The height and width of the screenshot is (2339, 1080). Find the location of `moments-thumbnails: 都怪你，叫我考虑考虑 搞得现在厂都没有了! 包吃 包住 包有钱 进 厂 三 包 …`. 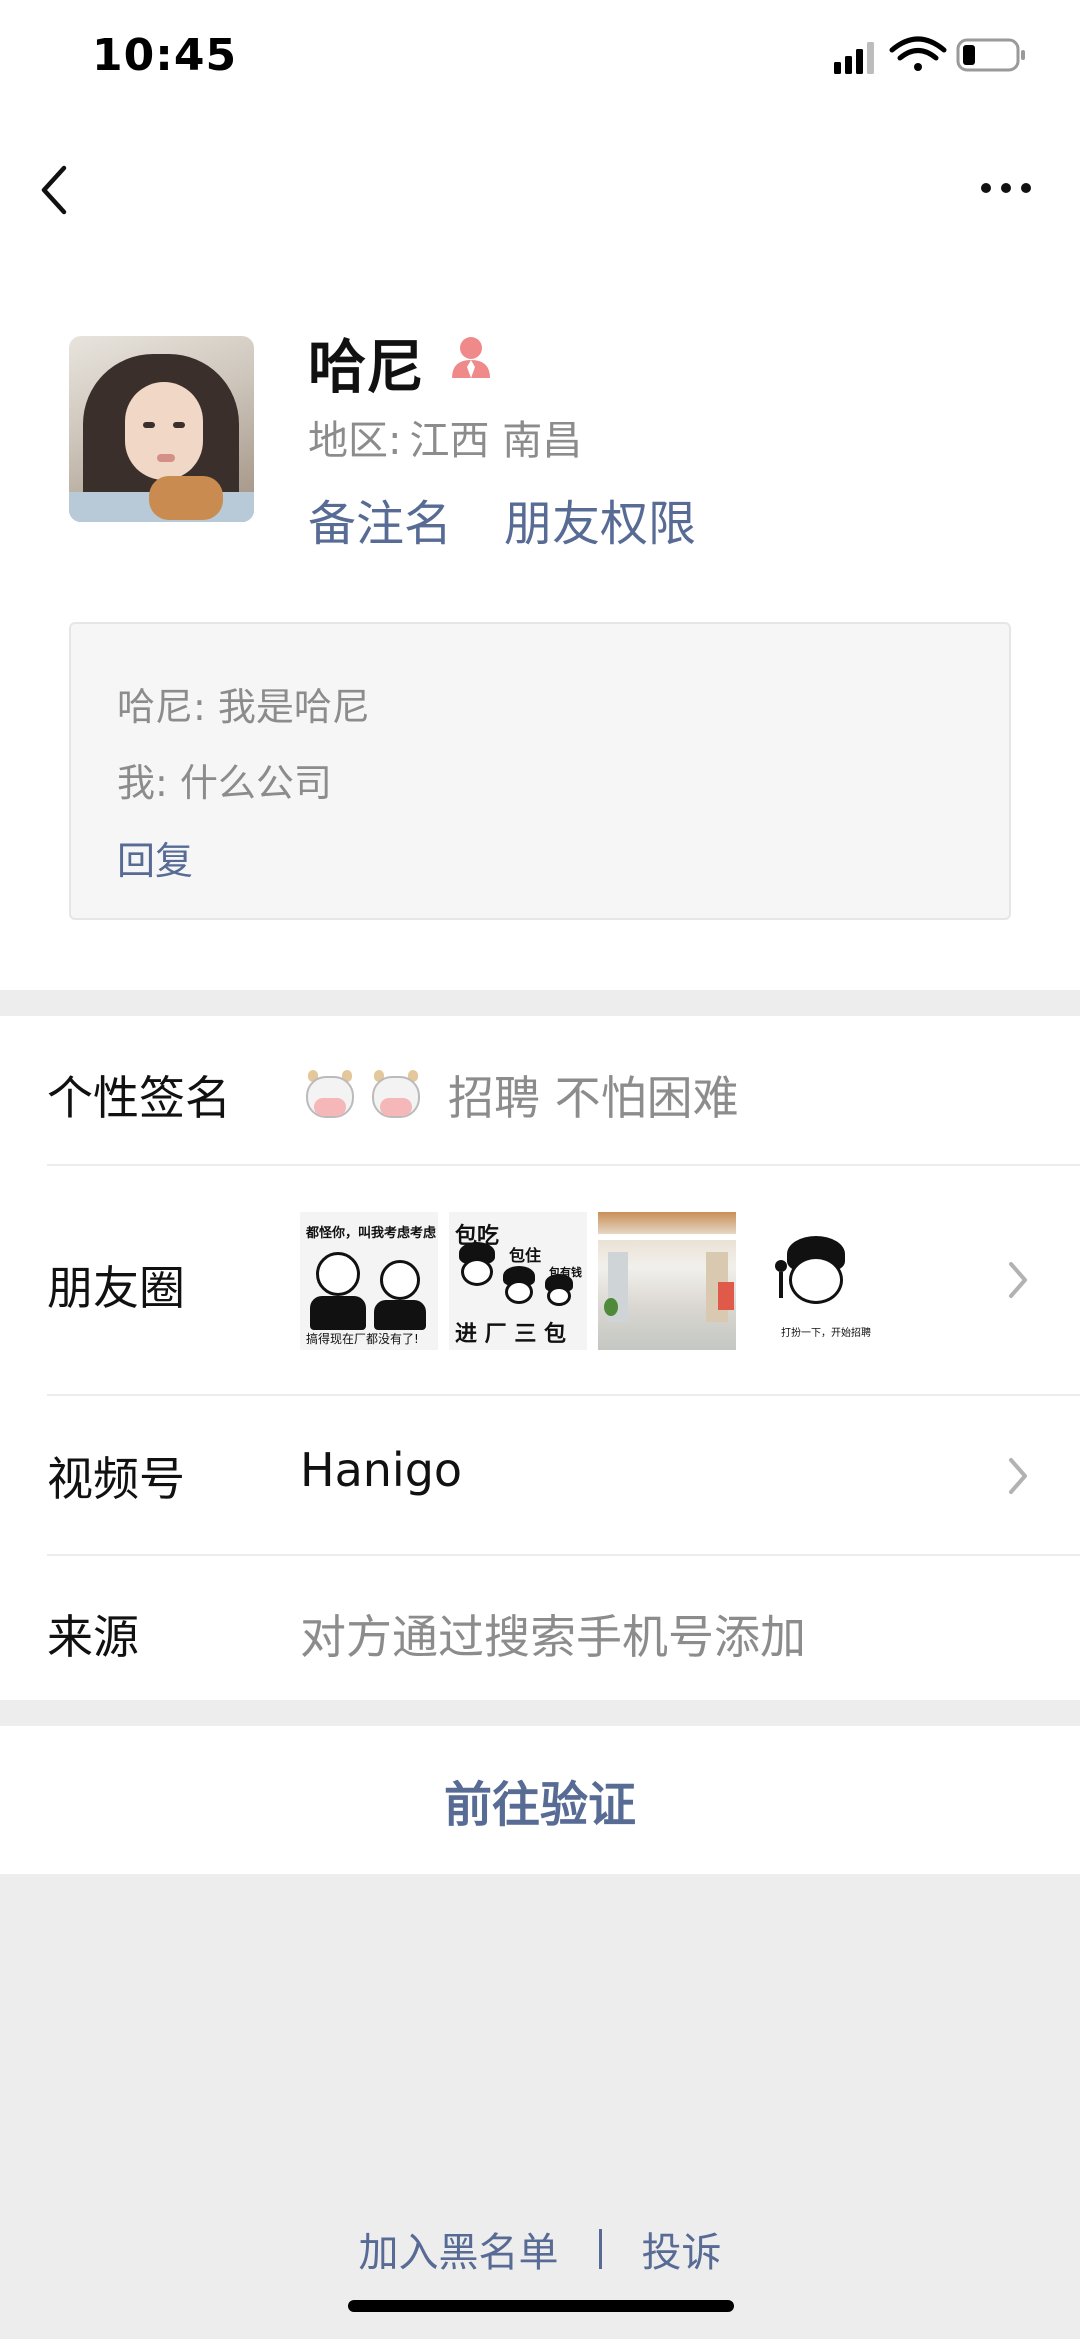

moments-thumbnails: 都怪你，叫我考虑考虑 搞得现在厂都没有了! 包吃 包住 包有钱 进 厂 三 包 … is located at coordinates (600, 1281).